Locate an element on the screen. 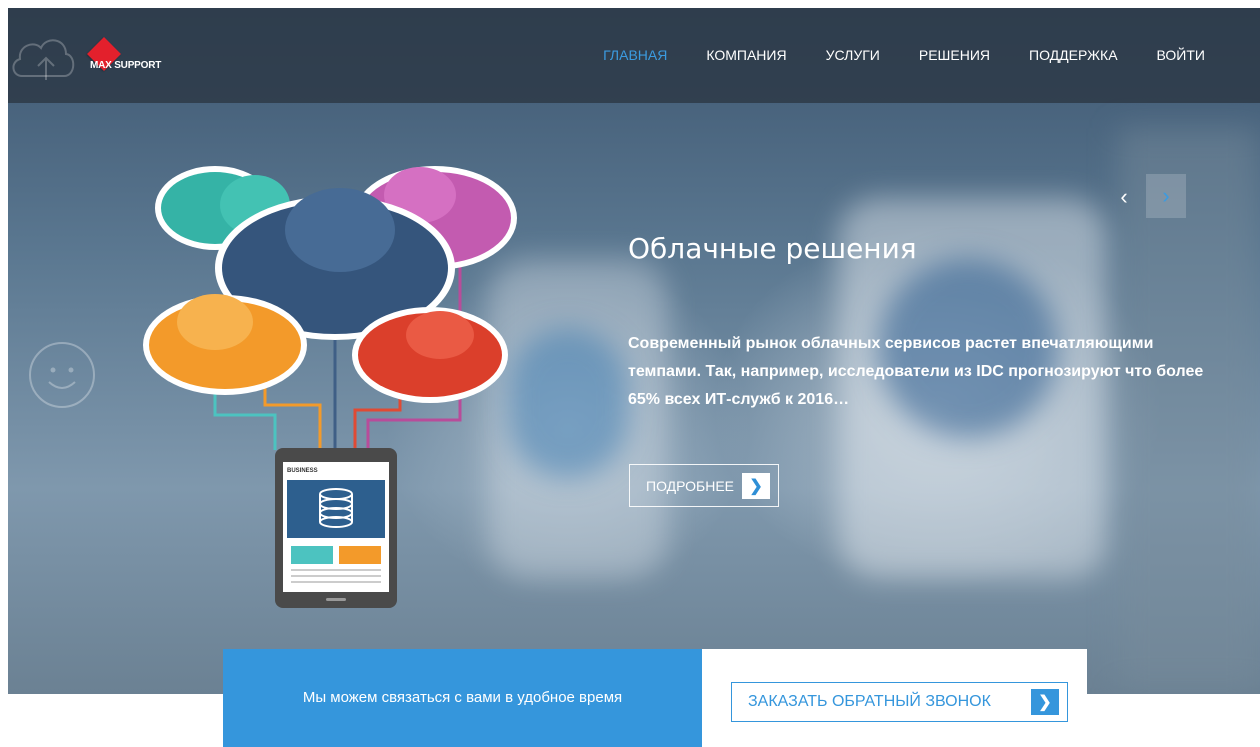  nav-item-home: ГЛАВНАЯ is located at coordinates (635, 55).